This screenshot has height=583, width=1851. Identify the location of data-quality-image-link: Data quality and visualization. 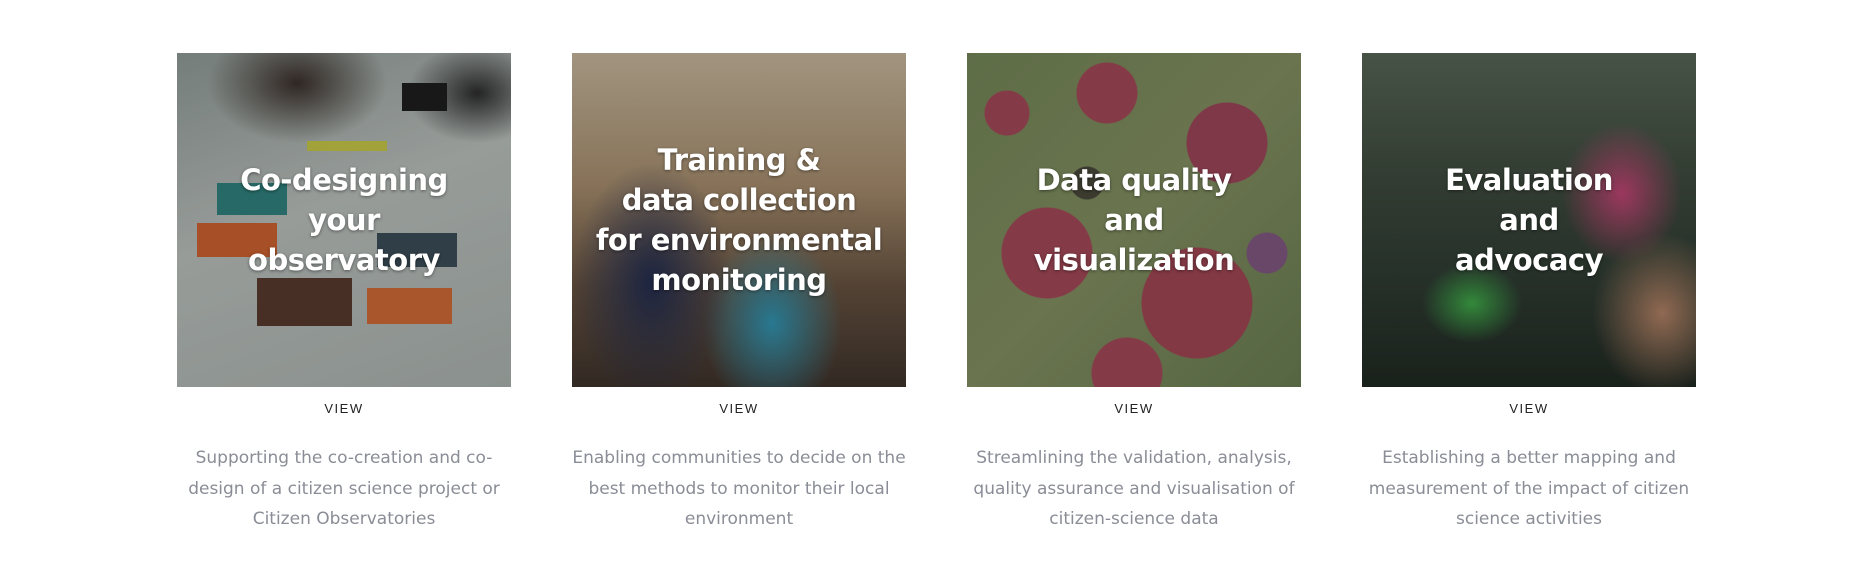
(1134, 220).